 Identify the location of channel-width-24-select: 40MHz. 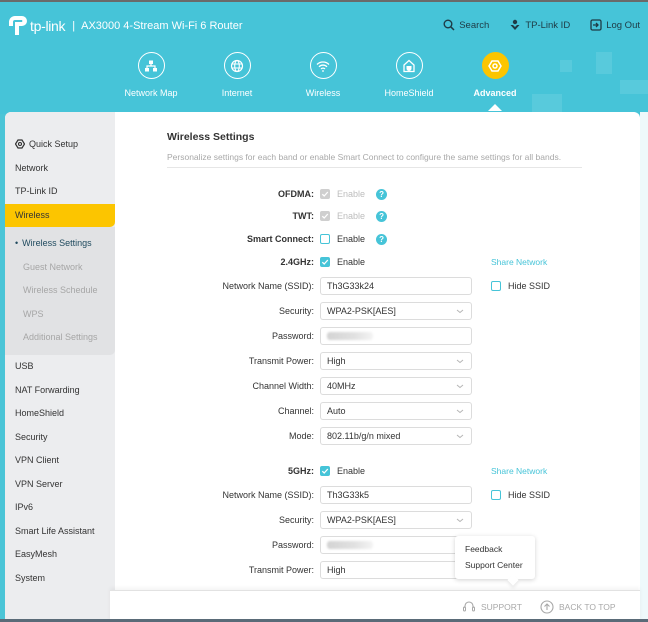
(396, 386).